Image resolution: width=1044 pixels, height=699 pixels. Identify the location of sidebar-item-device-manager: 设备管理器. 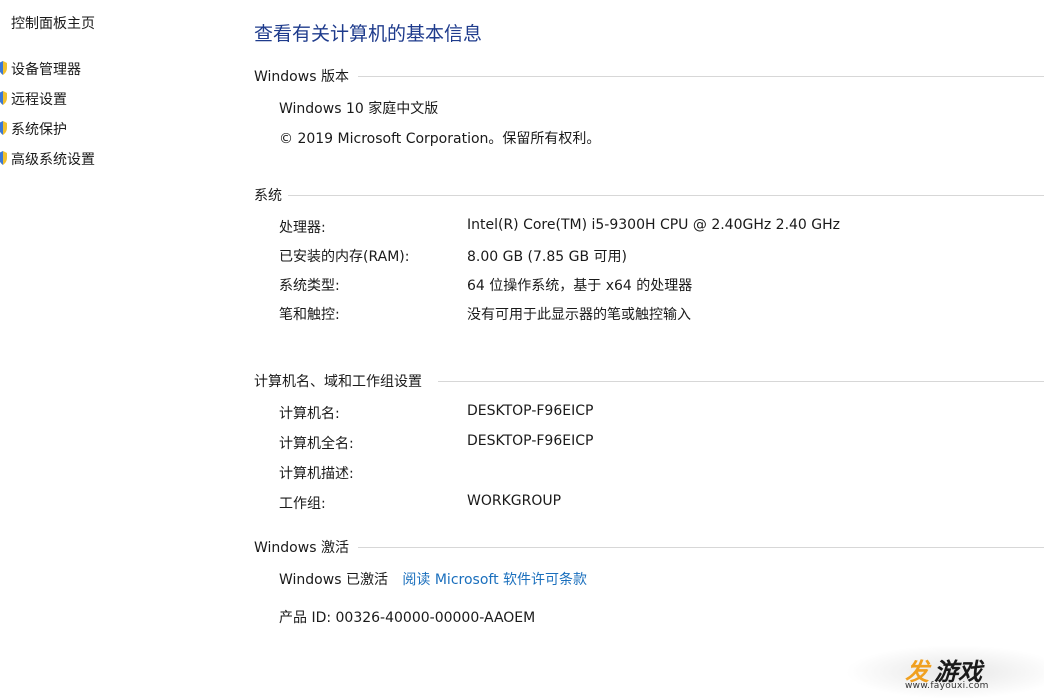
(40, 69).